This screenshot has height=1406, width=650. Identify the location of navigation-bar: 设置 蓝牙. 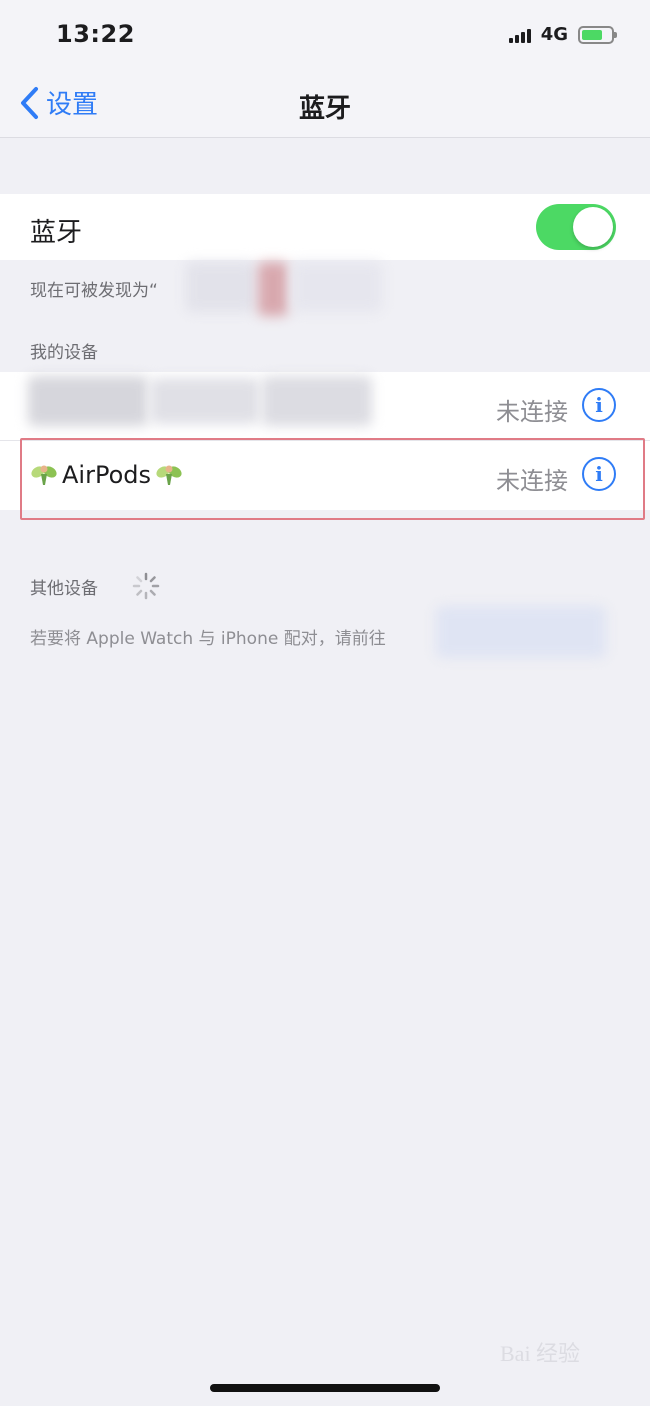
(325, 104).